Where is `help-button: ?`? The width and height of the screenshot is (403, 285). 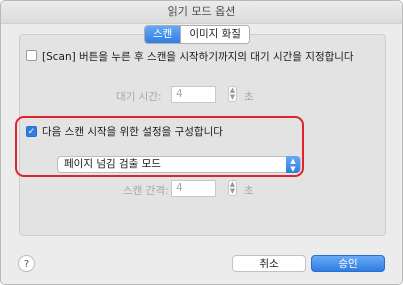
help-button: ? is located at coordinates (26, 263).